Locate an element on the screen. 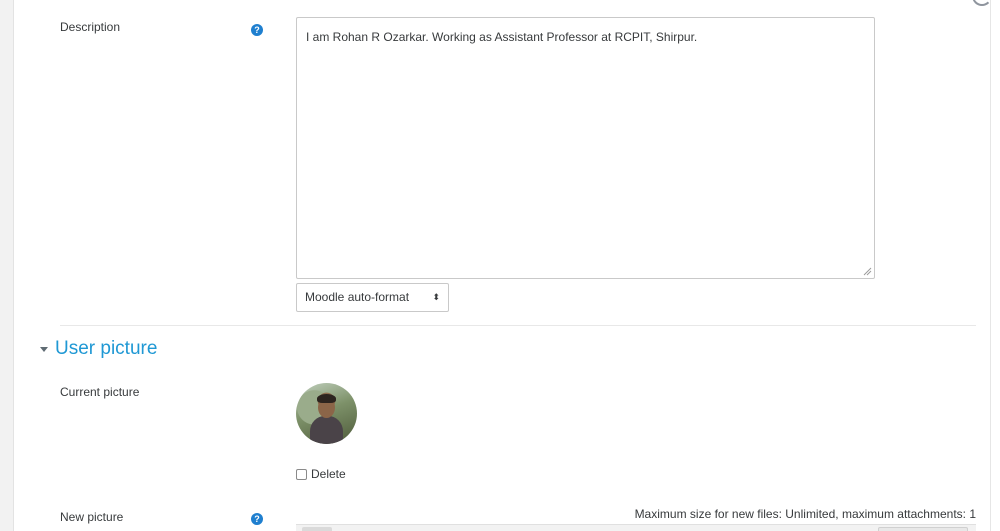 The width and height of the screenshot is (1000, 531). delete-checkbox is located at coordinates (301, 474).